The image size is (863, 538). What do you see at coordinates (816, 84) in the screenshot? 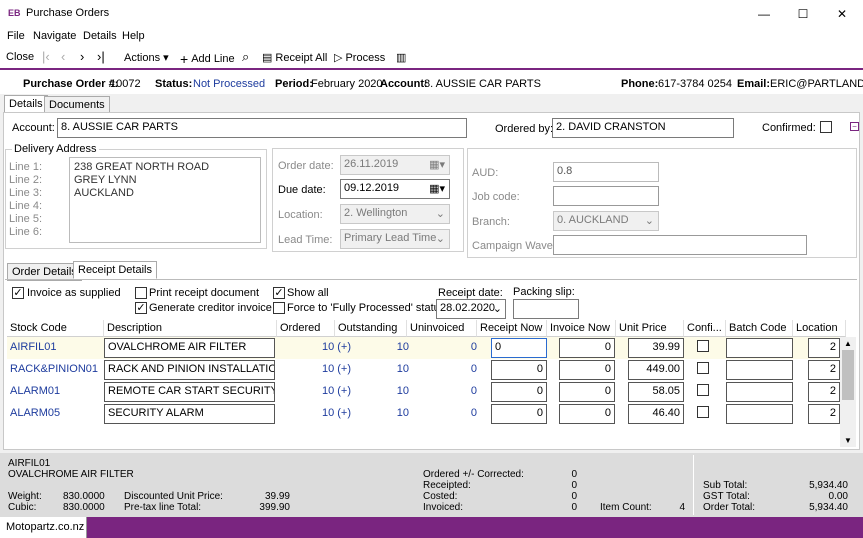
I see `email-value: ERIC@PARTLAND.ex` at bounding box center [816, 84].